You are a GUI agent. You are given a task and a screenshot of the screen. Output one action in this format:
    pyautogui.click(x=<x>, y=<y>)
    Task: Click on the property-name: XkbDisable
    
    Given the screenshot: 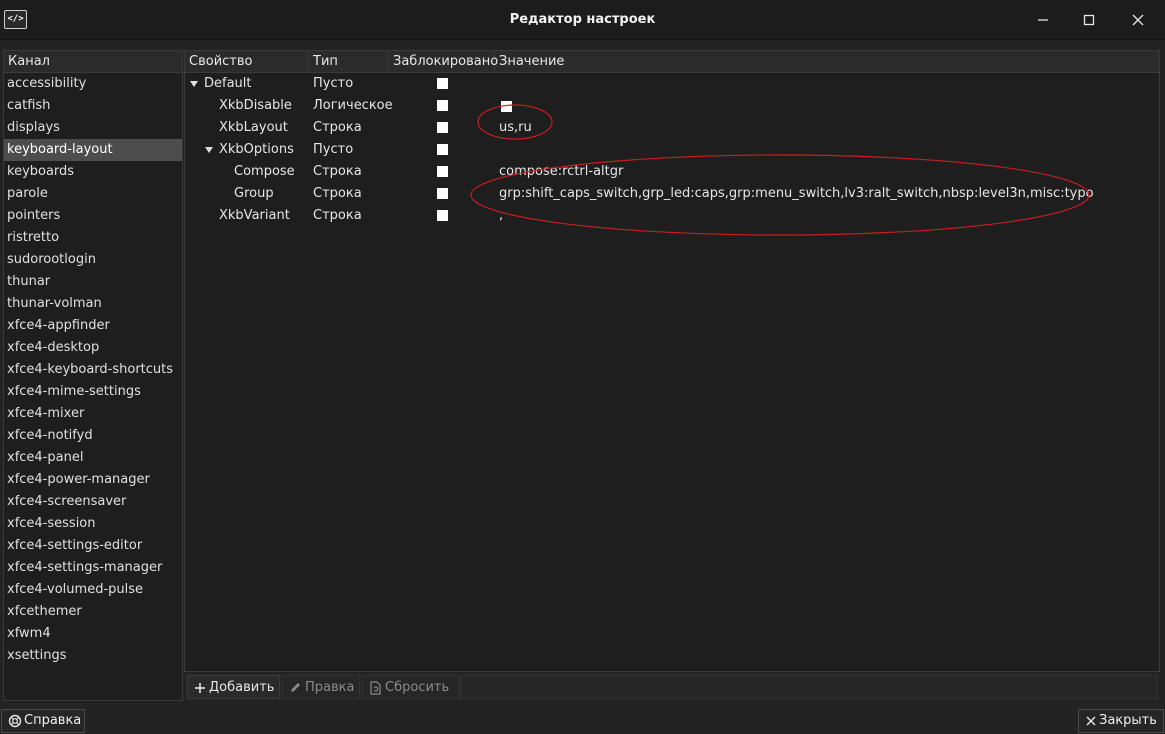 What is the action you would take?
    pyautogui.click(x=255, y=105)
    